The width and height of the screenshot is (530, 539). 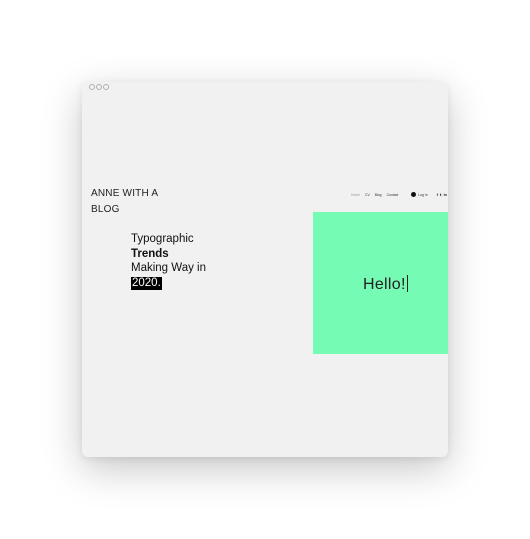 I want to click on hero-panel: Hello!, so click(x=380, y=283).